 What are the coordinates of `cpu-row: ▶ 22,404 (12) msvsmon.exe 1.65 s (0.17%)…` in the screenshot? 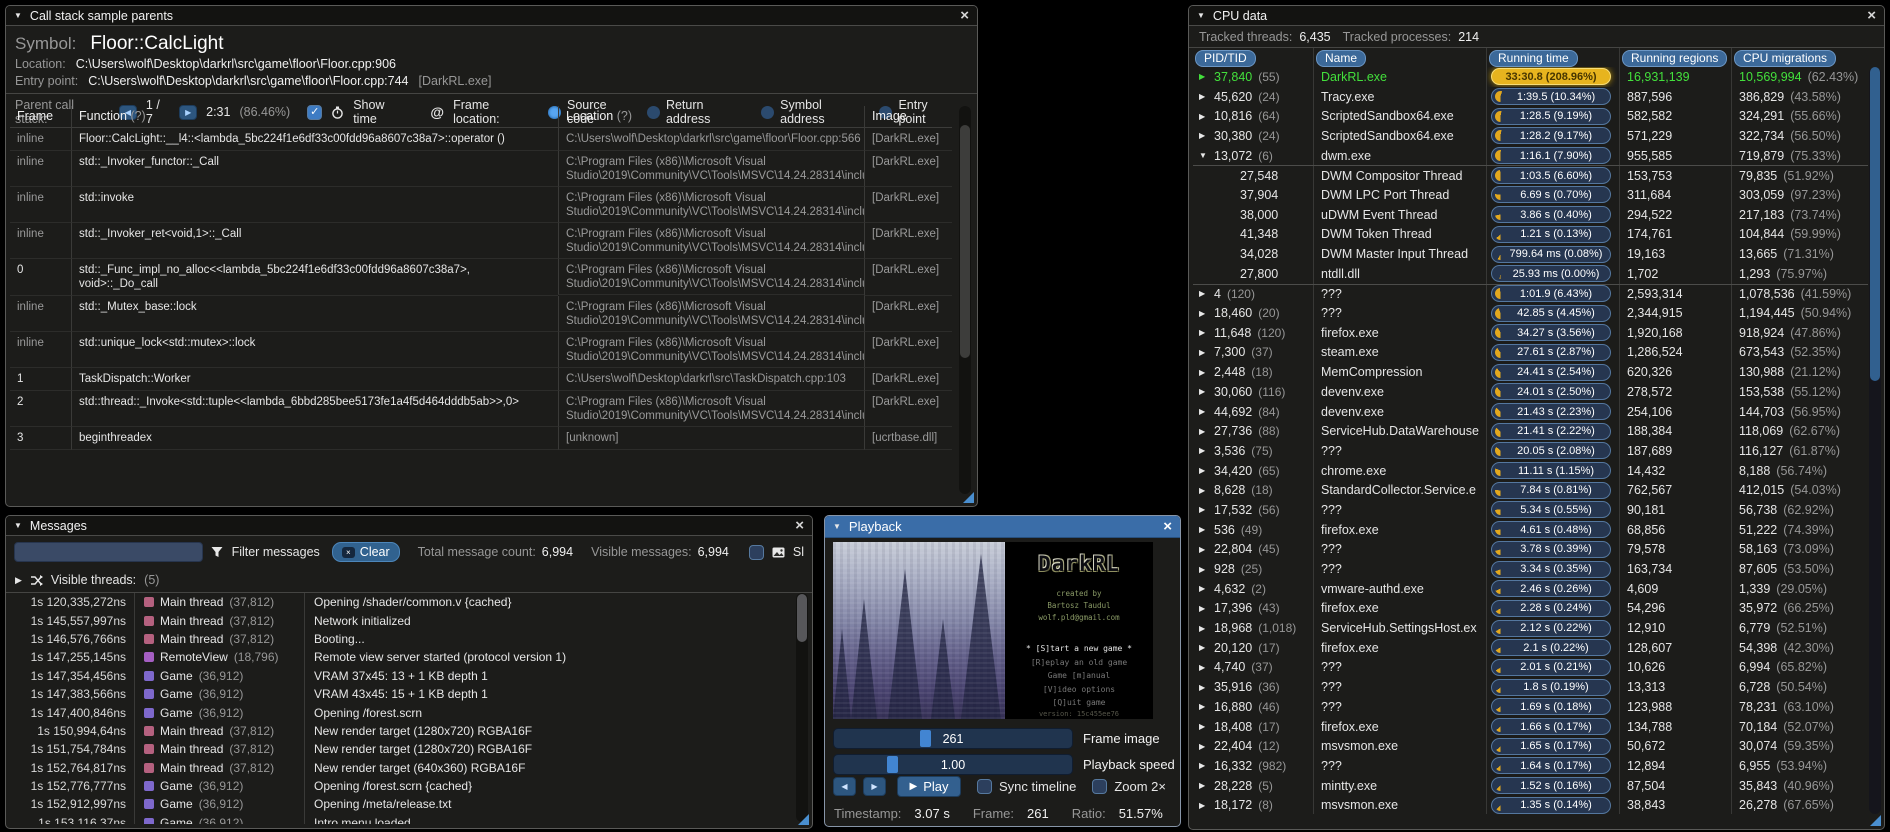 It's located at (1530, 746).